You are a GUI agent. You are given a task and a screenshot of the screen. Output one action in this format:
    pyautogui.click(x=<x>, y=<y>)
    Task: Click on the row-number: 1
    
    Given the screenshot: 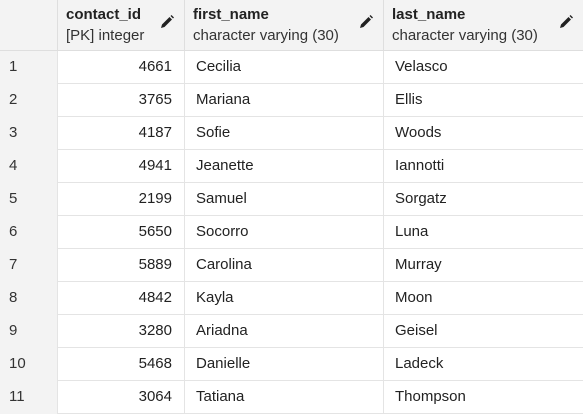 What is the action you would take?
    pyautogui.click(x=29, y=67)
    